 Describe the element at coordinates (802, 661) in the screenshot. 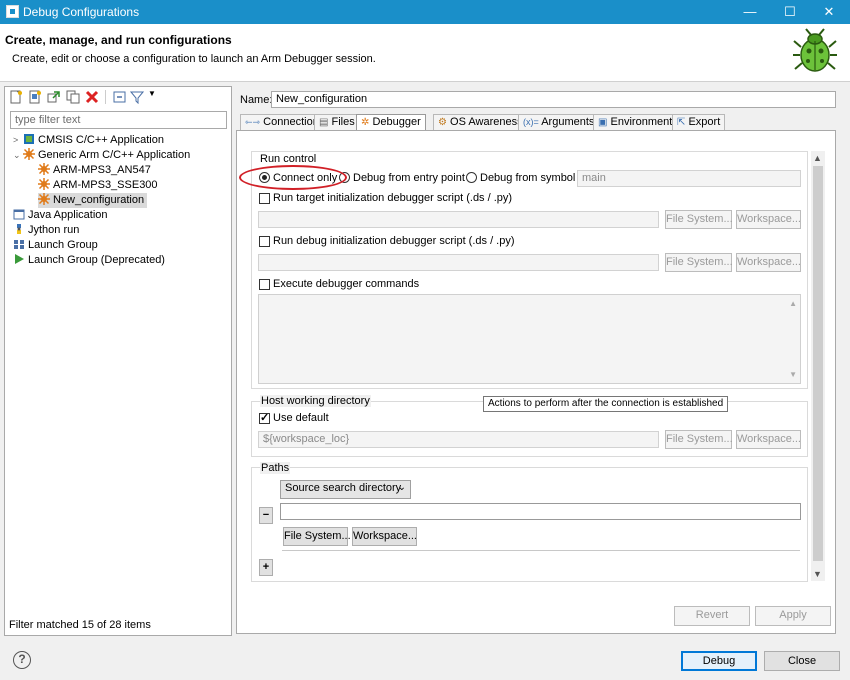

I see `close-button: Close` at that location.